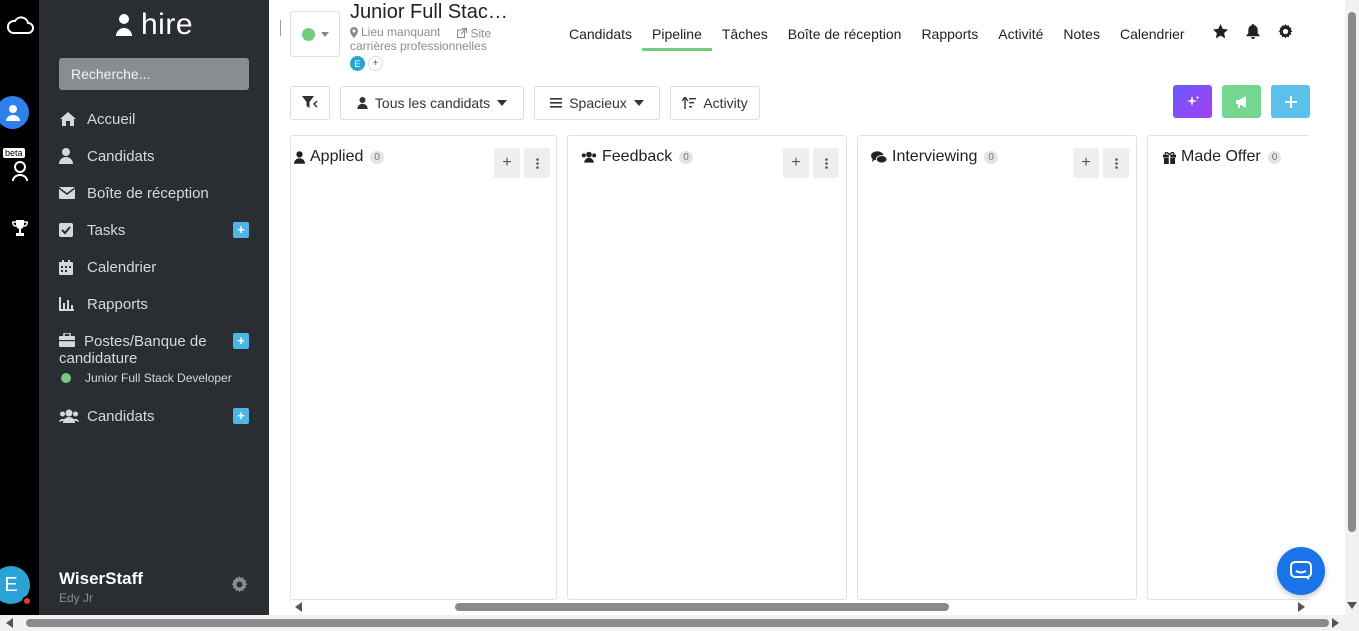 The image size is (1359, 631). I want to click on candidates-filter-dropdown: Tous les candidats, so click(432, 103).